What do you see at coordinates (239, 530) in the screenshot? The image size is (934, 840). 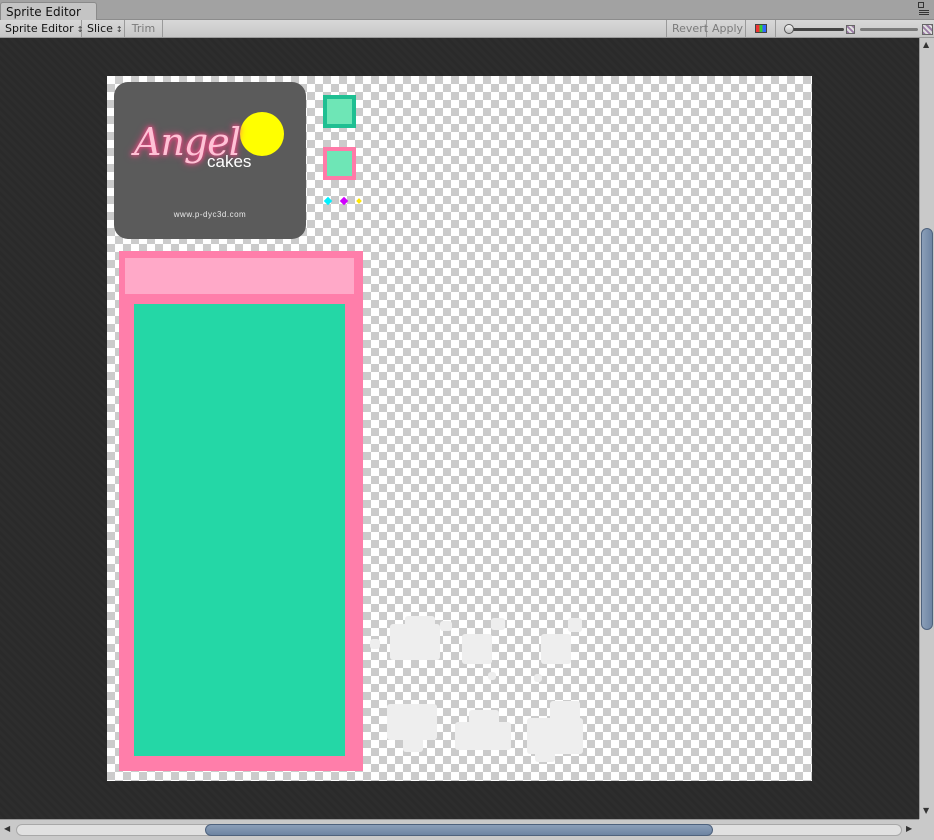 I see `panel-body` at bounding box center [239, 530].